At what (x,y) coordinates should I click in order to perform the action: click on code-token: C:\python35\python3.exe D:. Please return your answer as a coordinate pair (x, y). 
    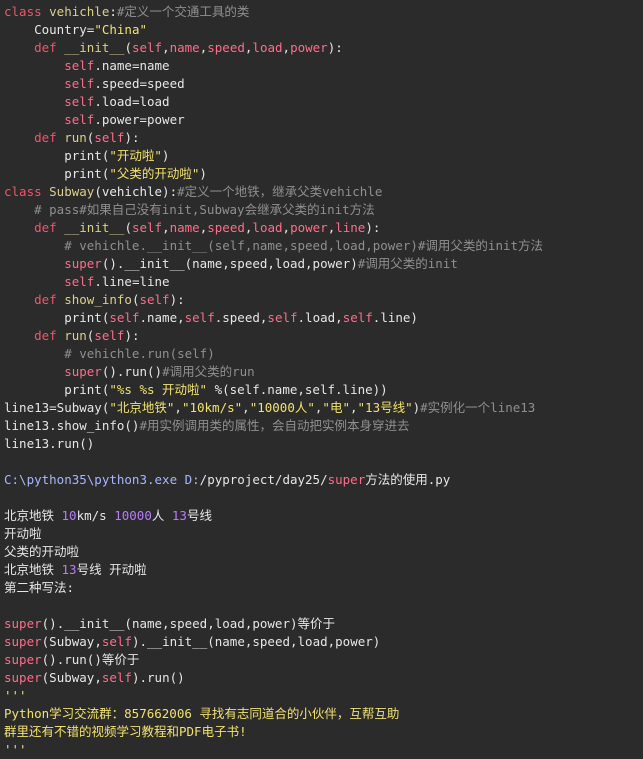
    Looking at the image, I should click on (102, 479).